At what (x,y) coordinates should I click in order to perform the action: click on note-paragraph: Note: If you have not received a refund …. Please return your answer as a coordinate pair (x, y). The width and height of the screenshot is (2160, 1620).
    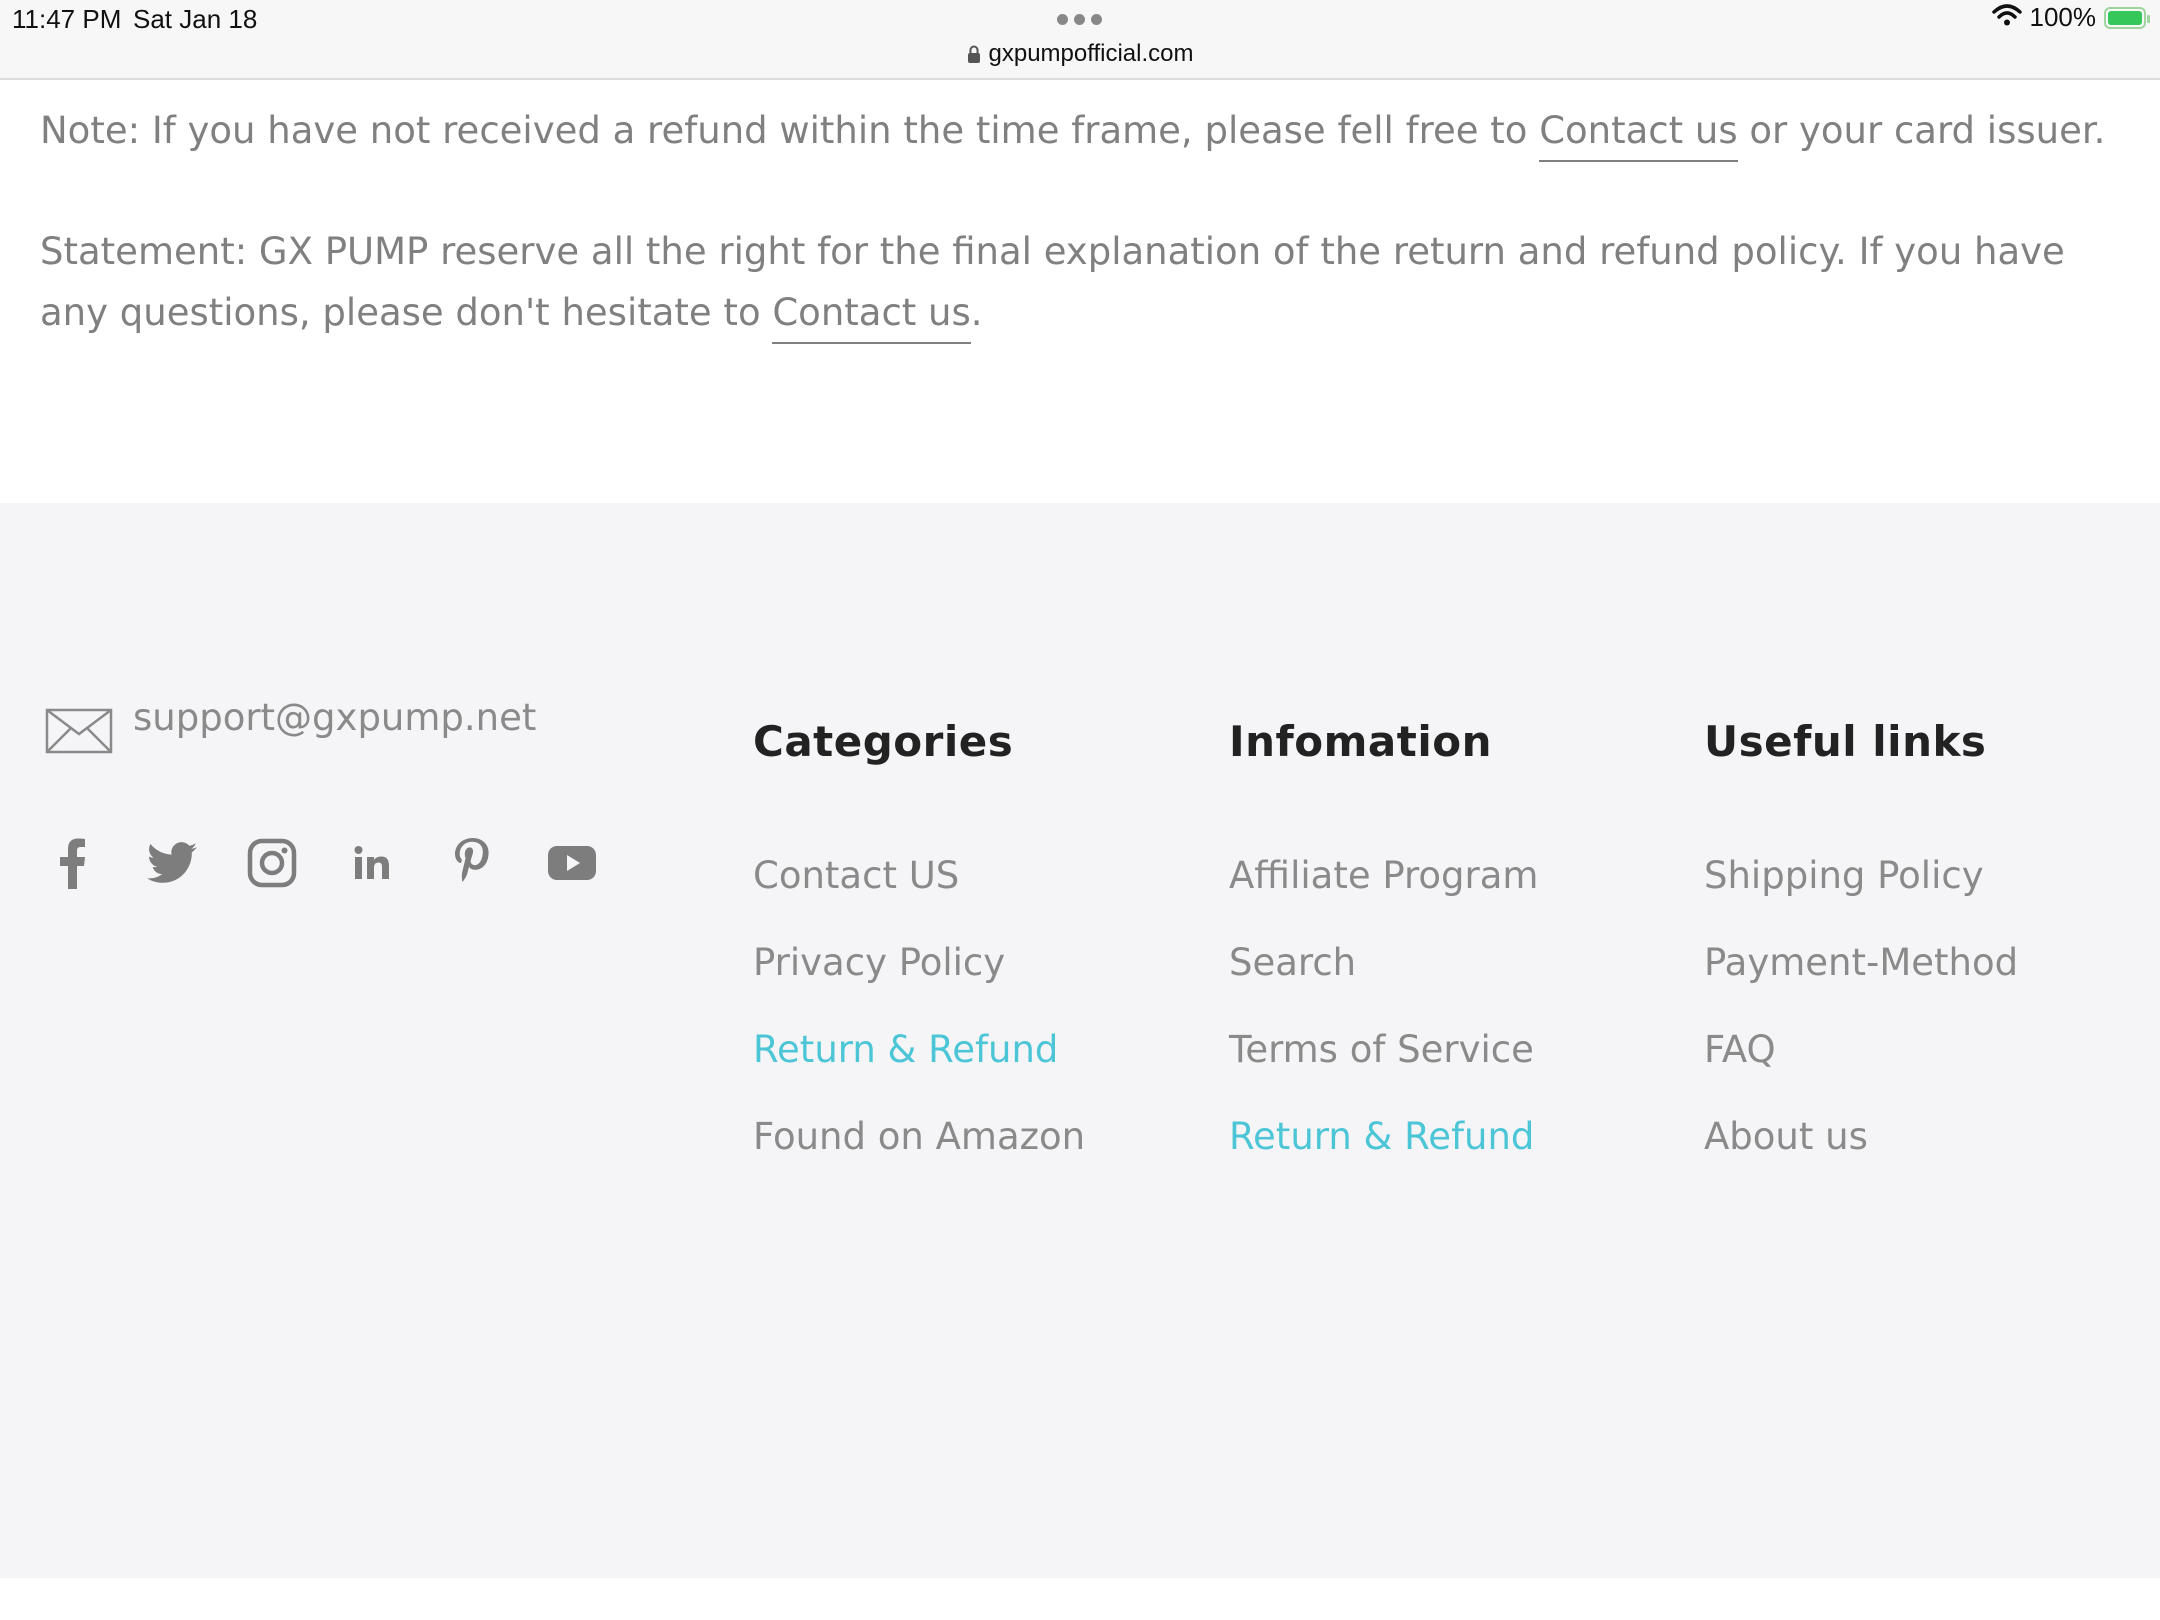
    Looking at the image, I should click on (1080, 131).